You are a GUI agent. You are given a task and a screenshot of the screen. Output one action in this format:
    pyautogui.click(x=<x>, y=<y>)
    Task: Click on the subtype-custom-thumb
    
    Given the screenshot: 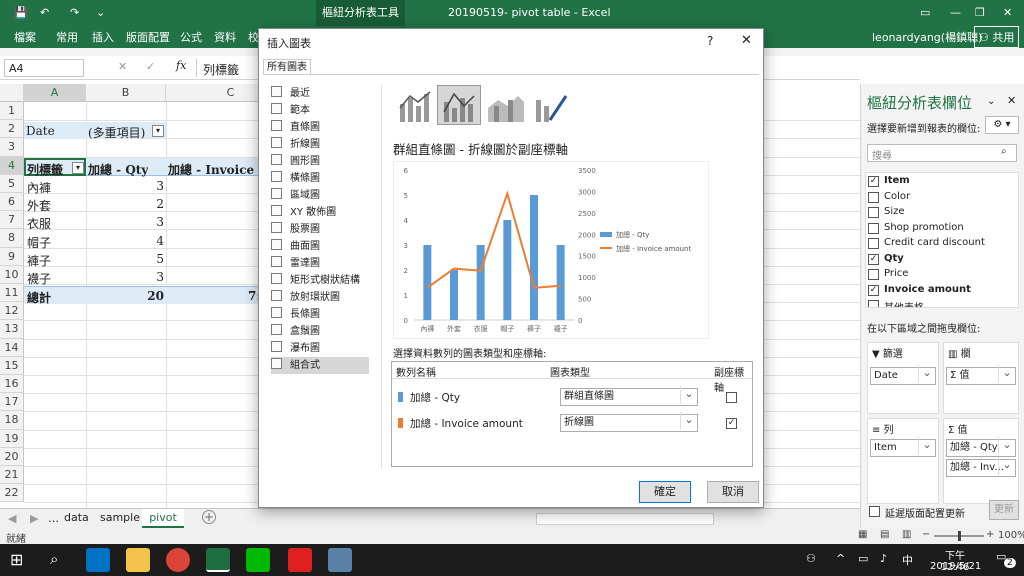 What is the action you would take?
    pyautogui.click(x=551, y=105)
    